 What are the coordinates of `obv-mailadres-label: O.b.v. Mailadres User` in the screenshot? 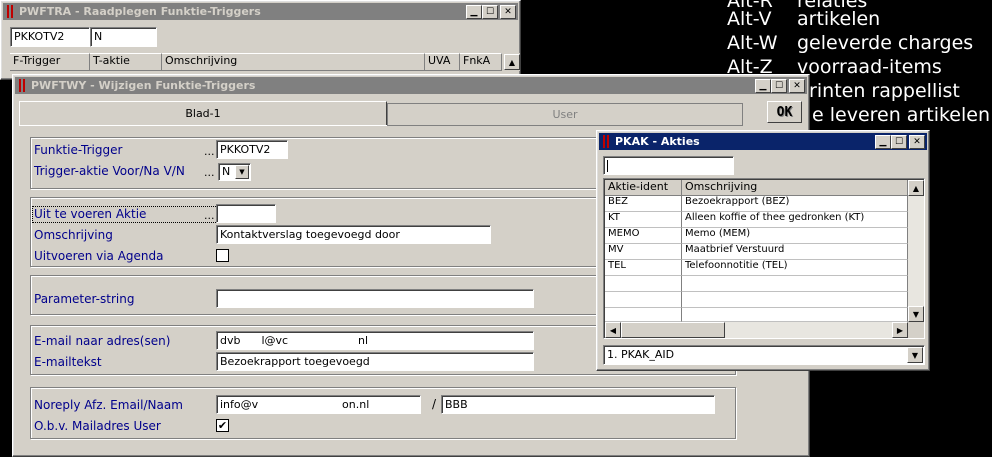 It's located at (97, 426).